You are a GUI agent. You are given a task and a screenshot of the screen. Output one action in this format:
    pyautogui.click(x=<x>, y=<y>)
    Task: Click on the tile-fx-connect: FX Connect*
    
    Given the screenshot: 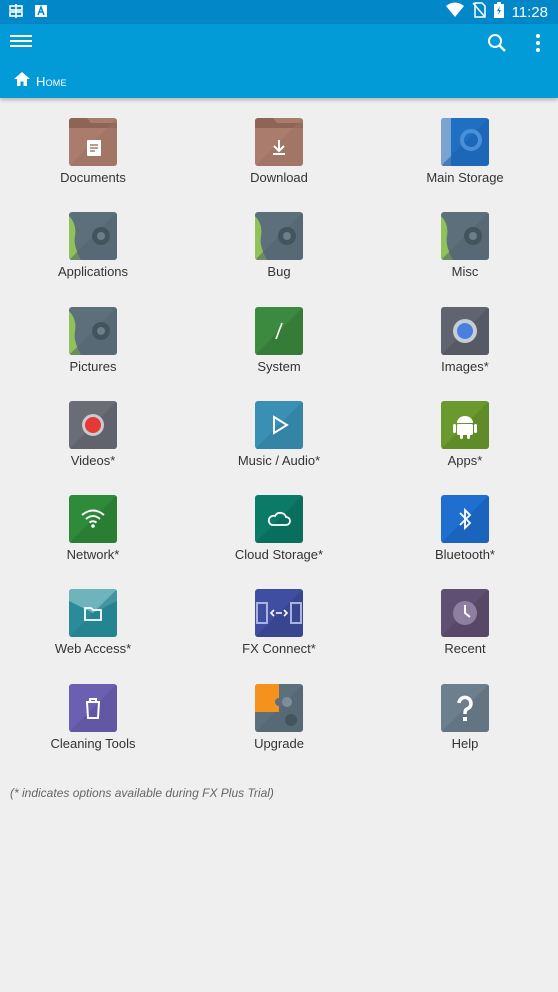 What is the action you would take?
    pyautogui.click(x=279, y=616)
    